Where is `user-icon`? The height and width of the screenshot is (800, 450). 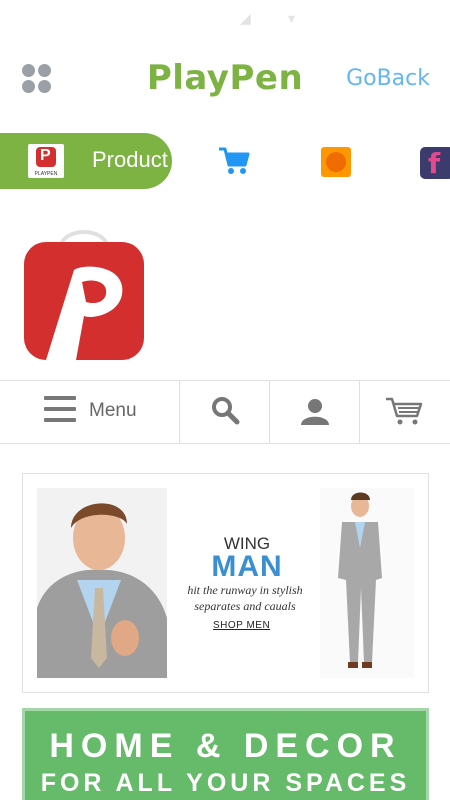
user-icon is located at coordinates (315, 412).